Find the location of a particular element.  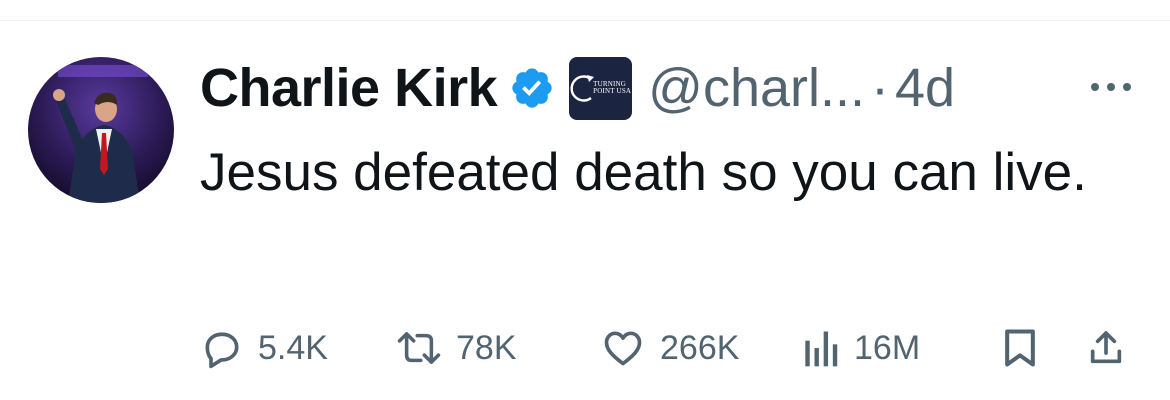

tweet-text: Jesus defeated death so you can live. is located at coordinates (643, 172).